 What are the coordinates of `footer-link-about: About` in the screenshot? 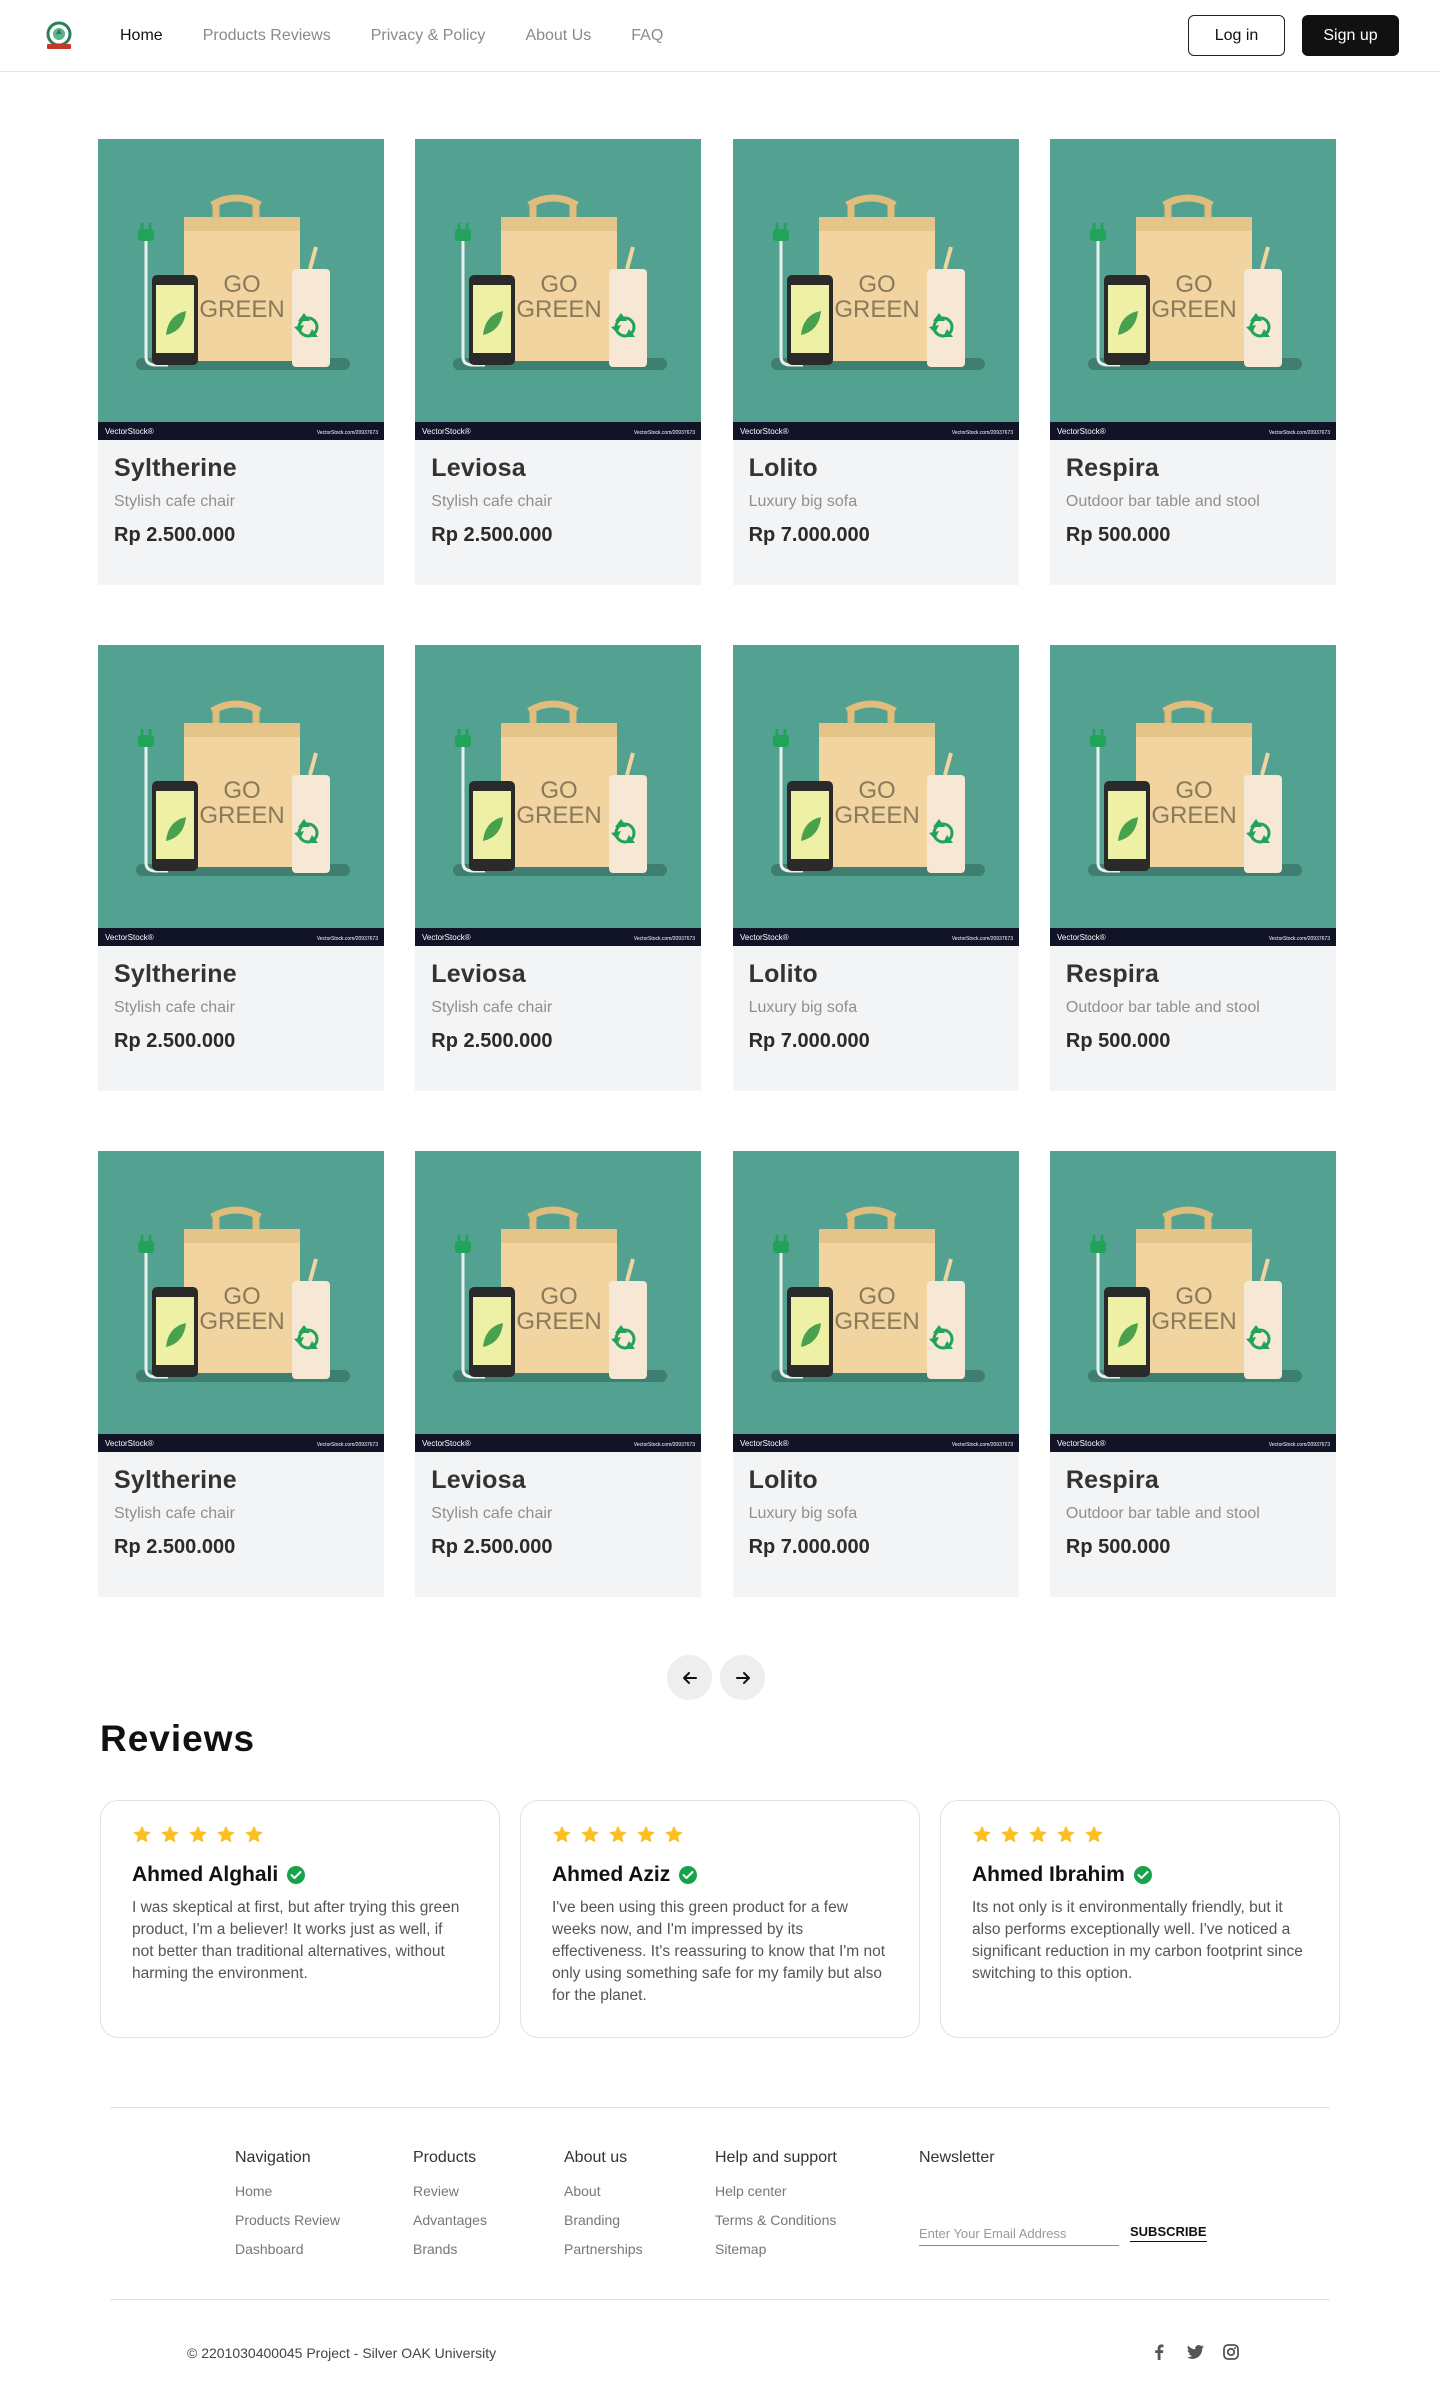 It's located at (603, 2191).